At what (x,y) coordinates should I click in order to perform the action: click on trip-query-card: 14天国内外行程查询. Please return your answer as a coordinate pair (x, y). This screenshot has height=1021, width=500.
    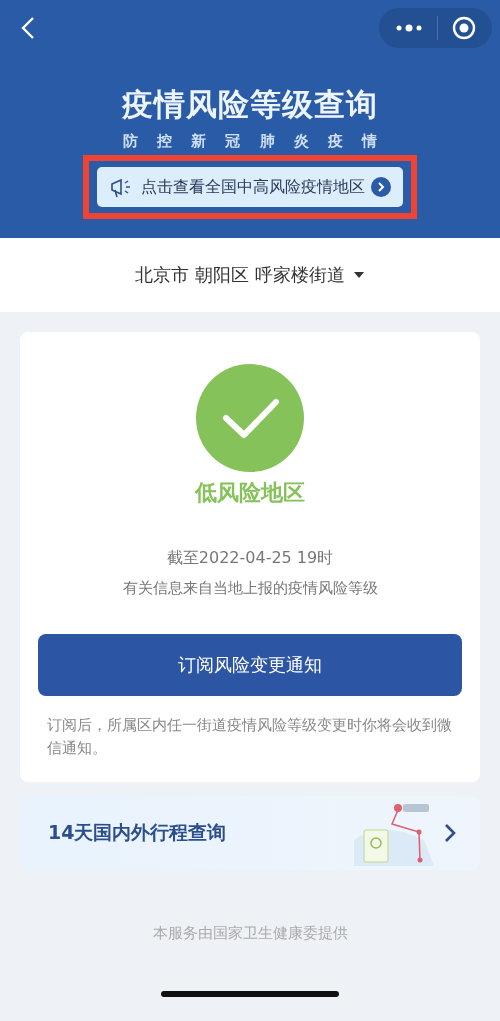
    Looking at the image, I should click on (250, 833).